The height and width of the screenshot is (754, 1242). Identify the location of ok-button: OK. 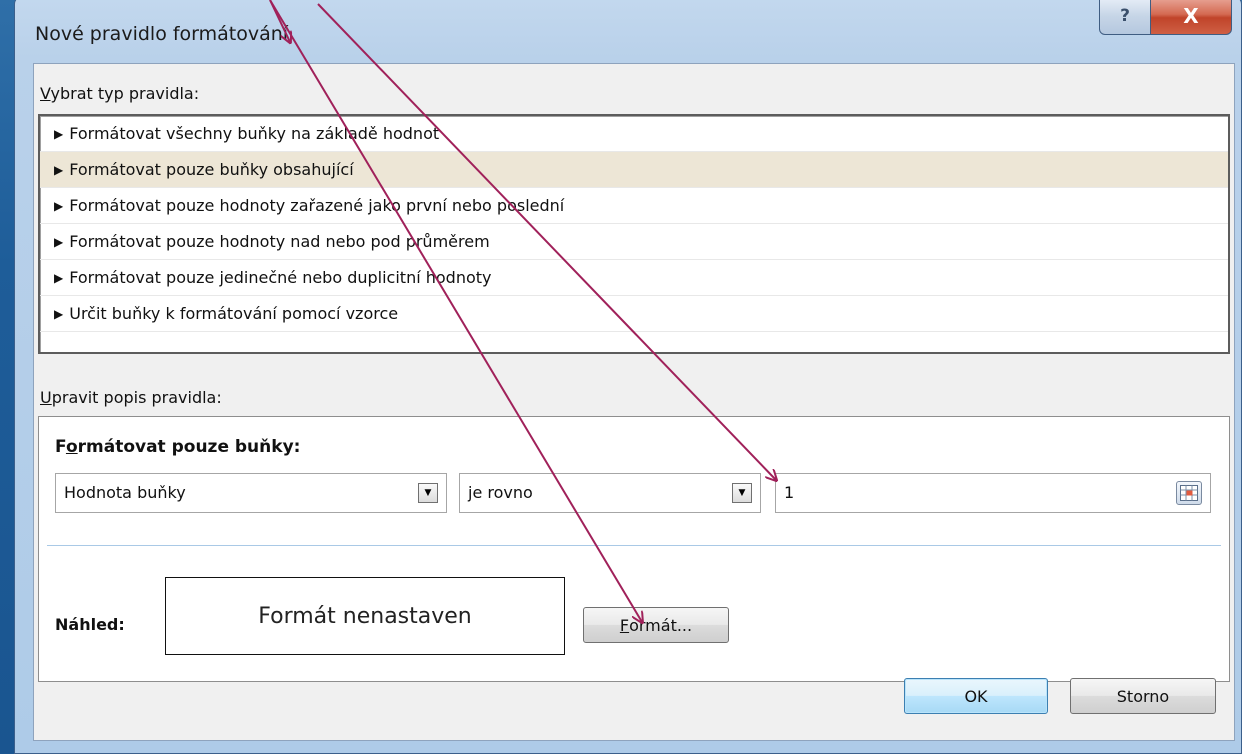
(976, 696).